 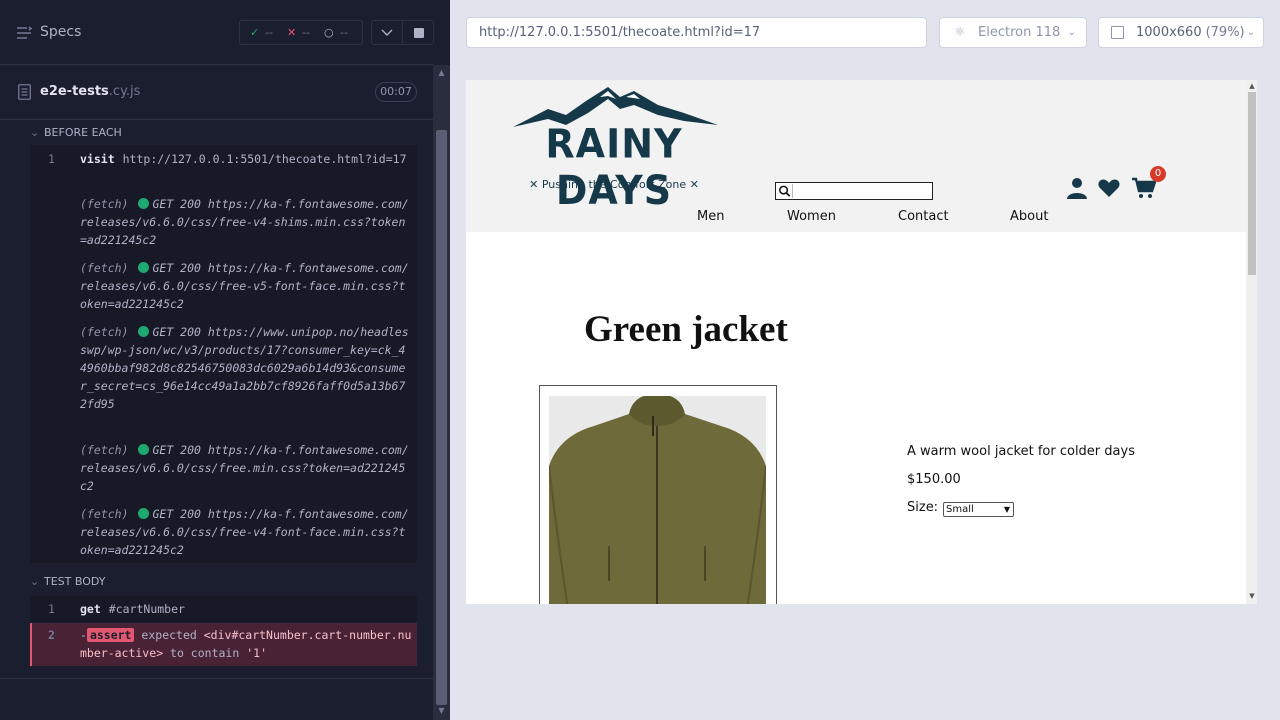 I want to click on ruler-icon, so click(x=1117, y=32).